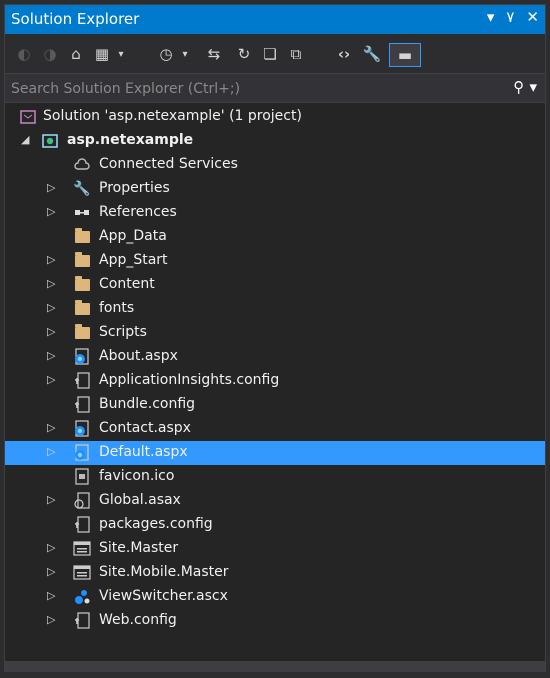 The width and height of the screenshot is (550, 678). Describe the element at coordinates (82, 189) in the screenshot. I see `wrench-icon: 🔧` at that location.